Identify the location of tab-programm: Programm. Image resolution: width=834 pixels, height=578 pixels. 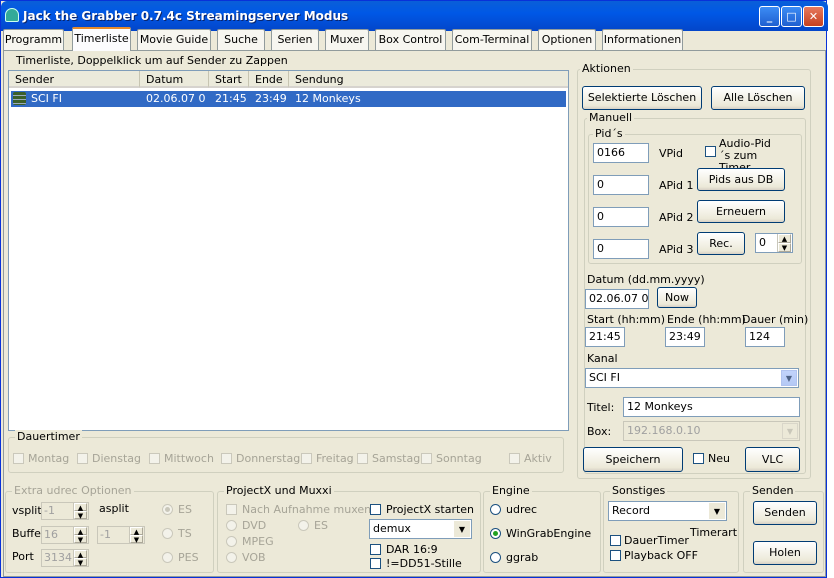
(33, 39).